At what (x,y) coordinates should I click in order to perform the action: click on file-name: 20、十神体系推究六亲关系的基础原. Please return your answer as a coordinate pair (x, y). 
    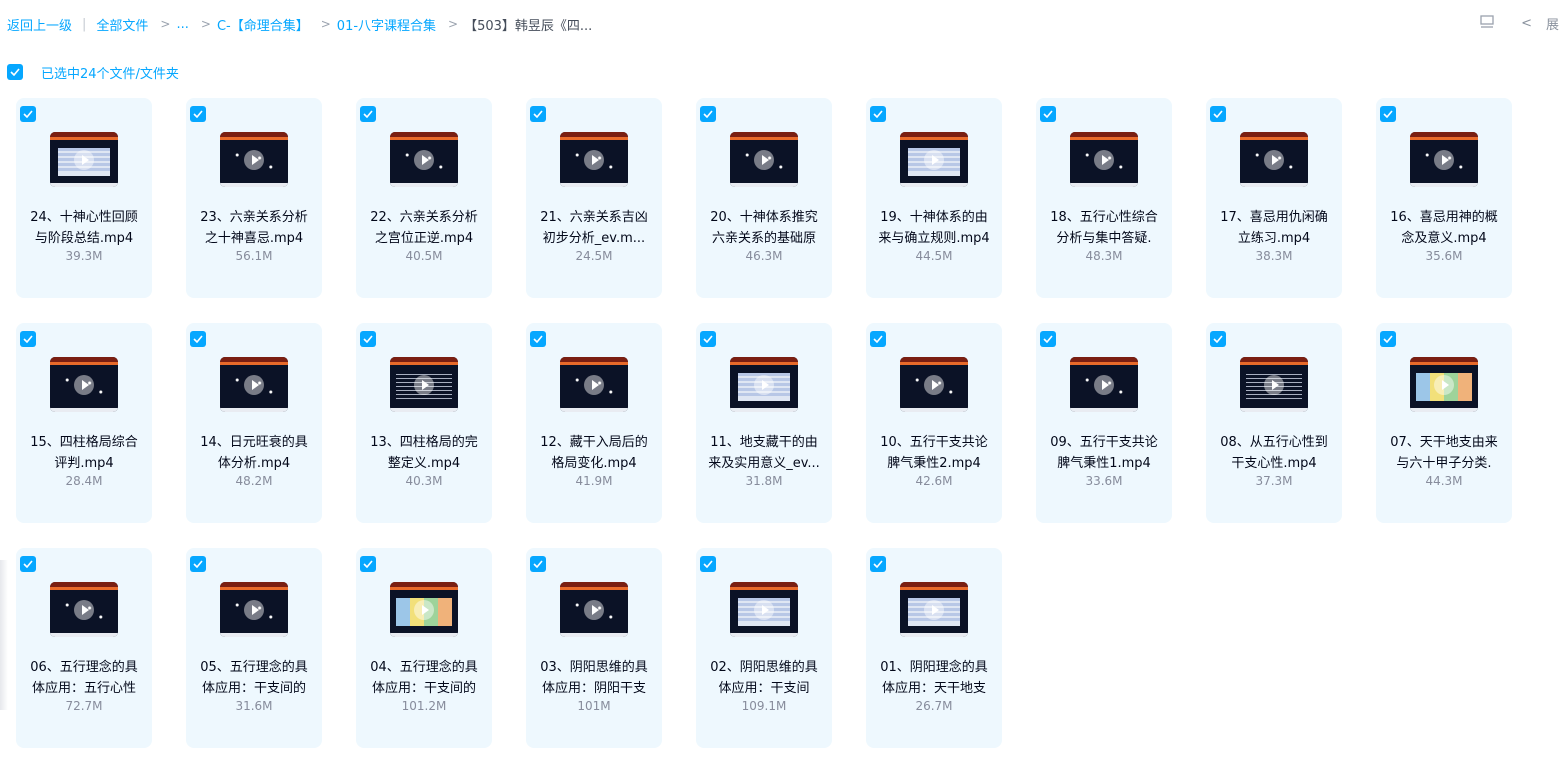
    Looking at the image, I should click on (764, 228).